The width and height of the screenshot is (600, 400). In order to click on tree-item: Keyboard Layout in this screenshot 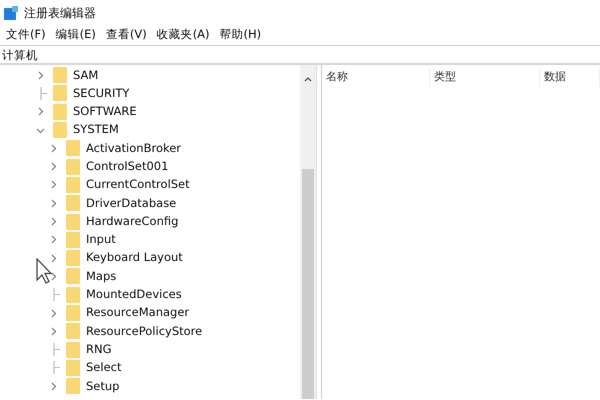, I will do `click(134, 258)`.